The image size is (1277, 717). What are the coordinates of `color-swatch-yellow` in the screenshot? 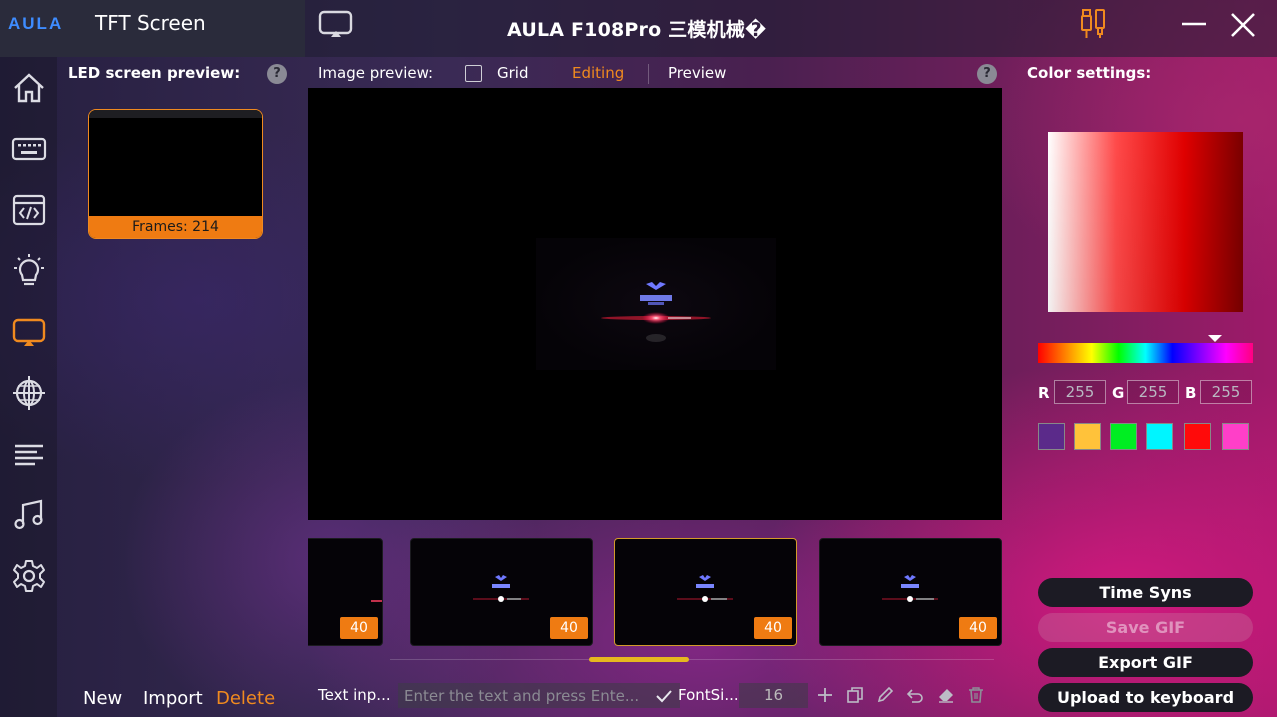 It's located at (1087, 436).